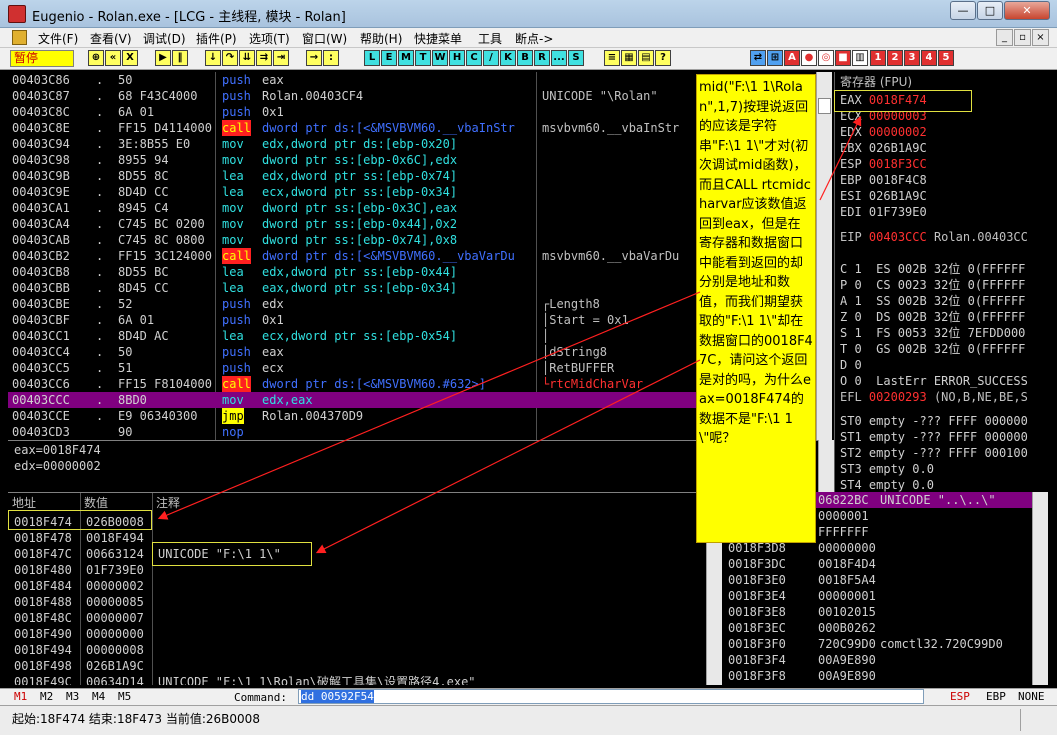 The height and width of the screenshot is (735, 1057). I want to click on status-bar: 起始:18F474 结束:18F473 当前值:26B0008, so click(528, 720).